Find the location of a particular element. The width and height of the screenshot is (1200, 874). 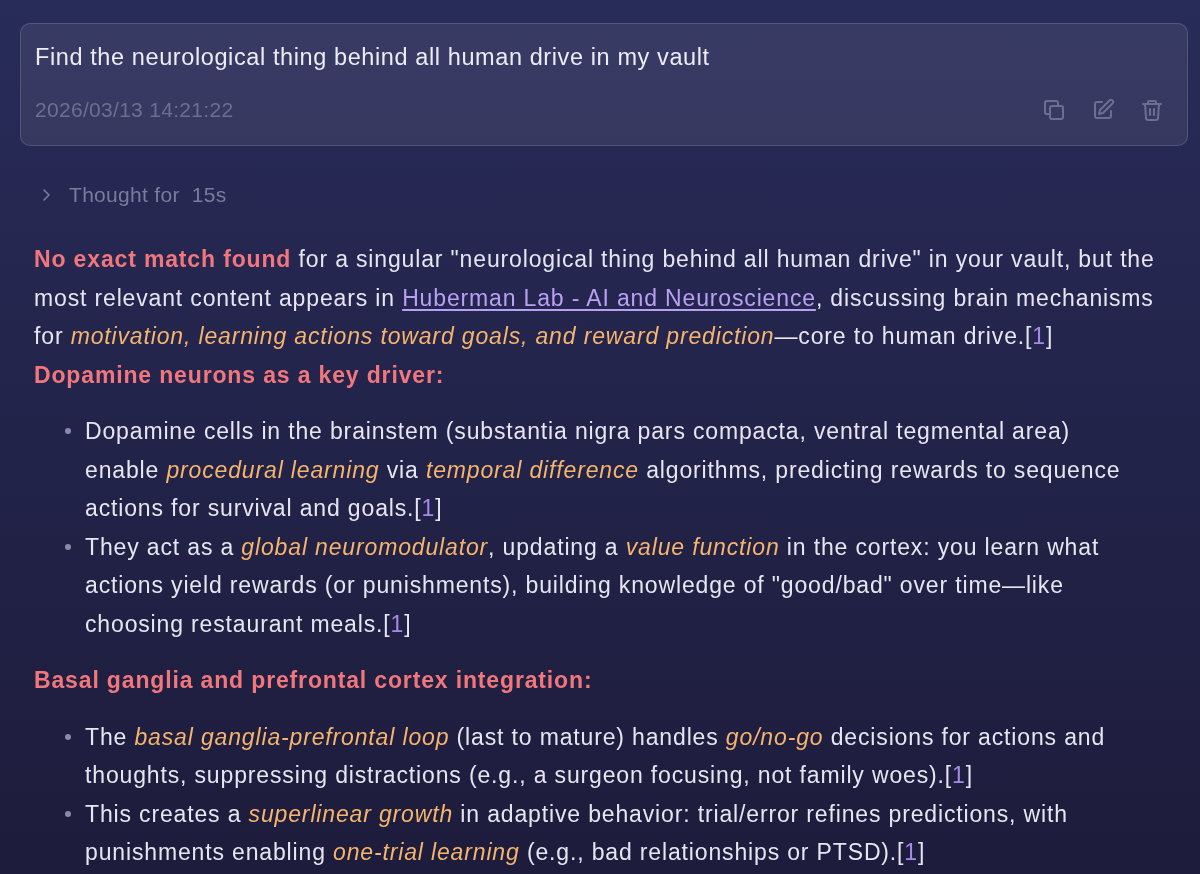

edit-button is located at coordinates (1103, 110).